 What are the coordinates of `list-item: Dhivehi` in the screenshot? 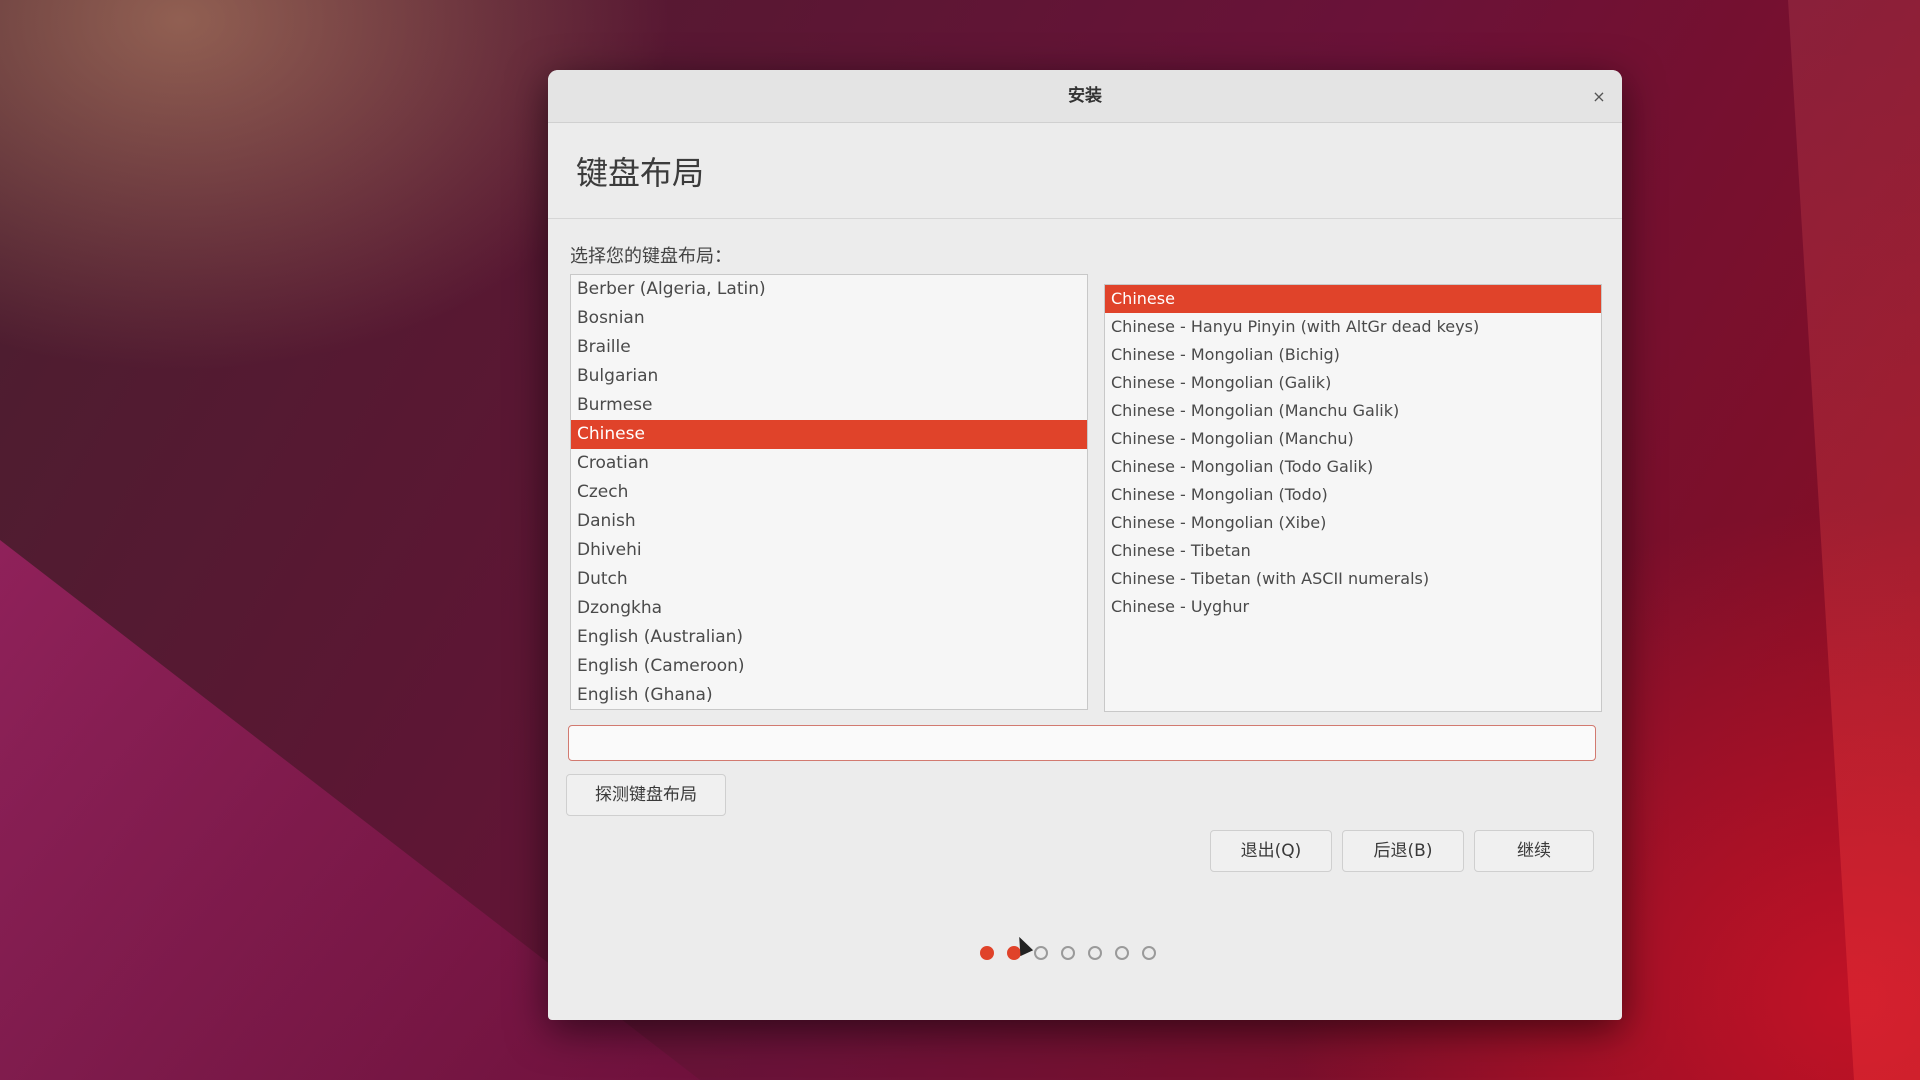 It's located at (829, 550).